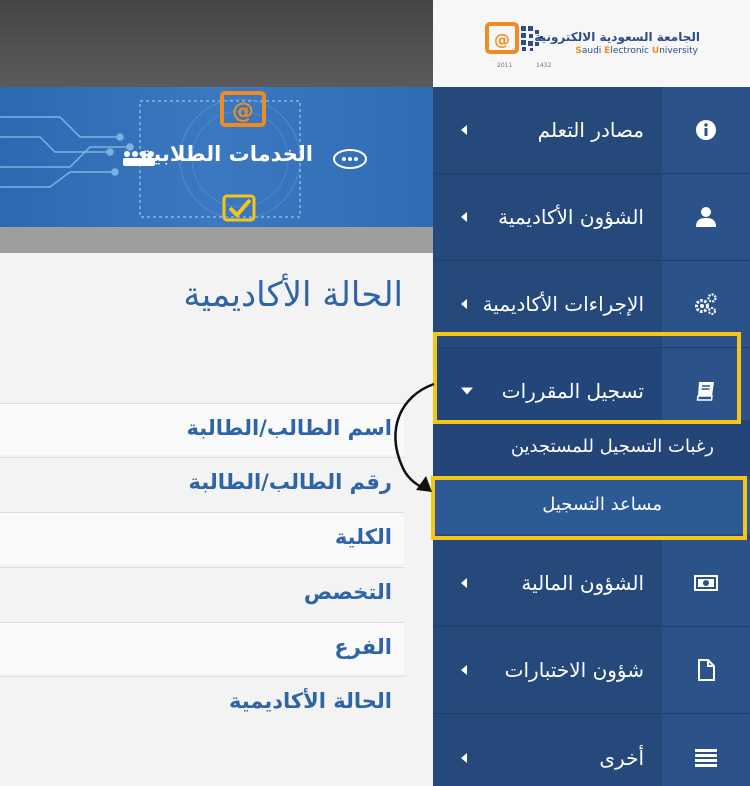 This screenshot has height=786, width=750. I want to click on list-icon, so click(706, 757).